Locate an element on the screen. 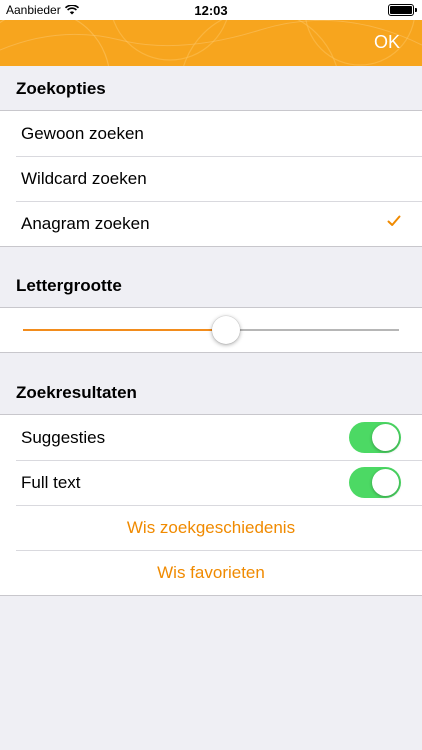 The width and height of the screenshot is (422, 750). full-text-toggle is located at coordinates (375, 482).